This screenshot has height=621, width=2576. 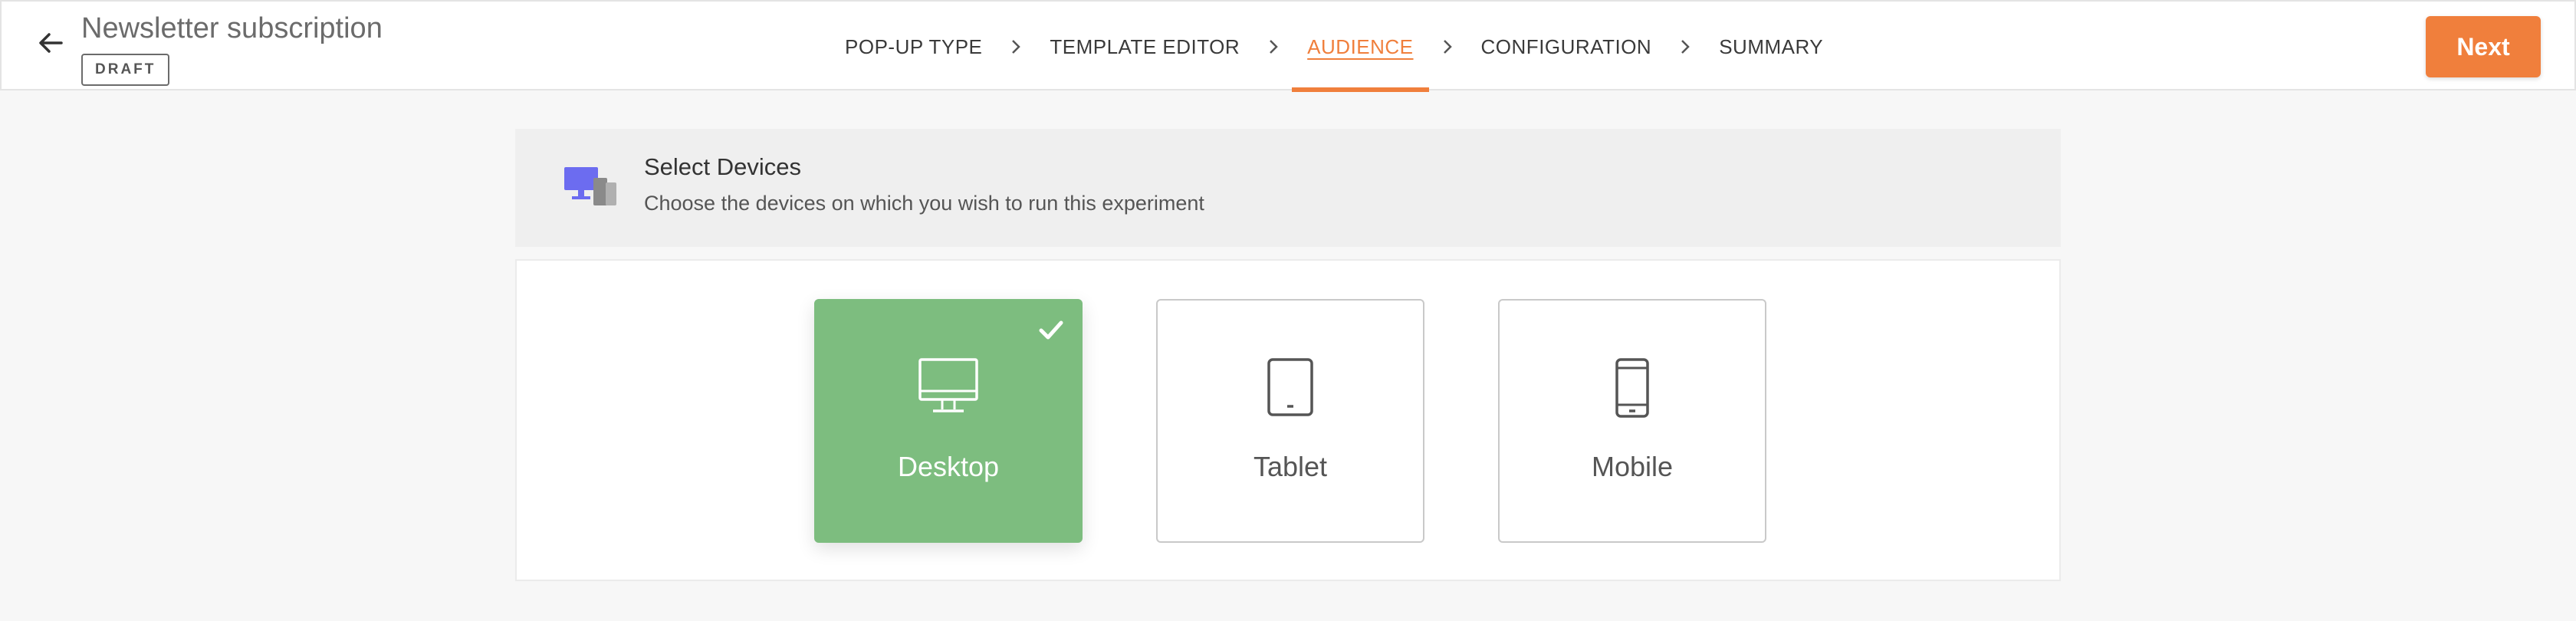 I want to click on page-title: Newsletter subscription, so click(x=232, y=28).